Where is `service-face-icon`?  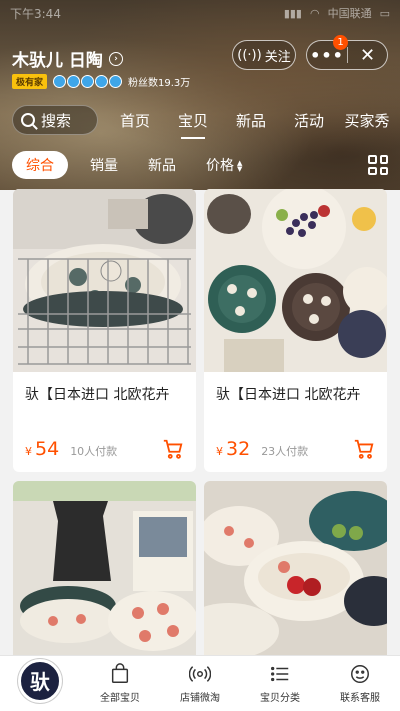
service-face-icon is located at coordinates (360, 674).